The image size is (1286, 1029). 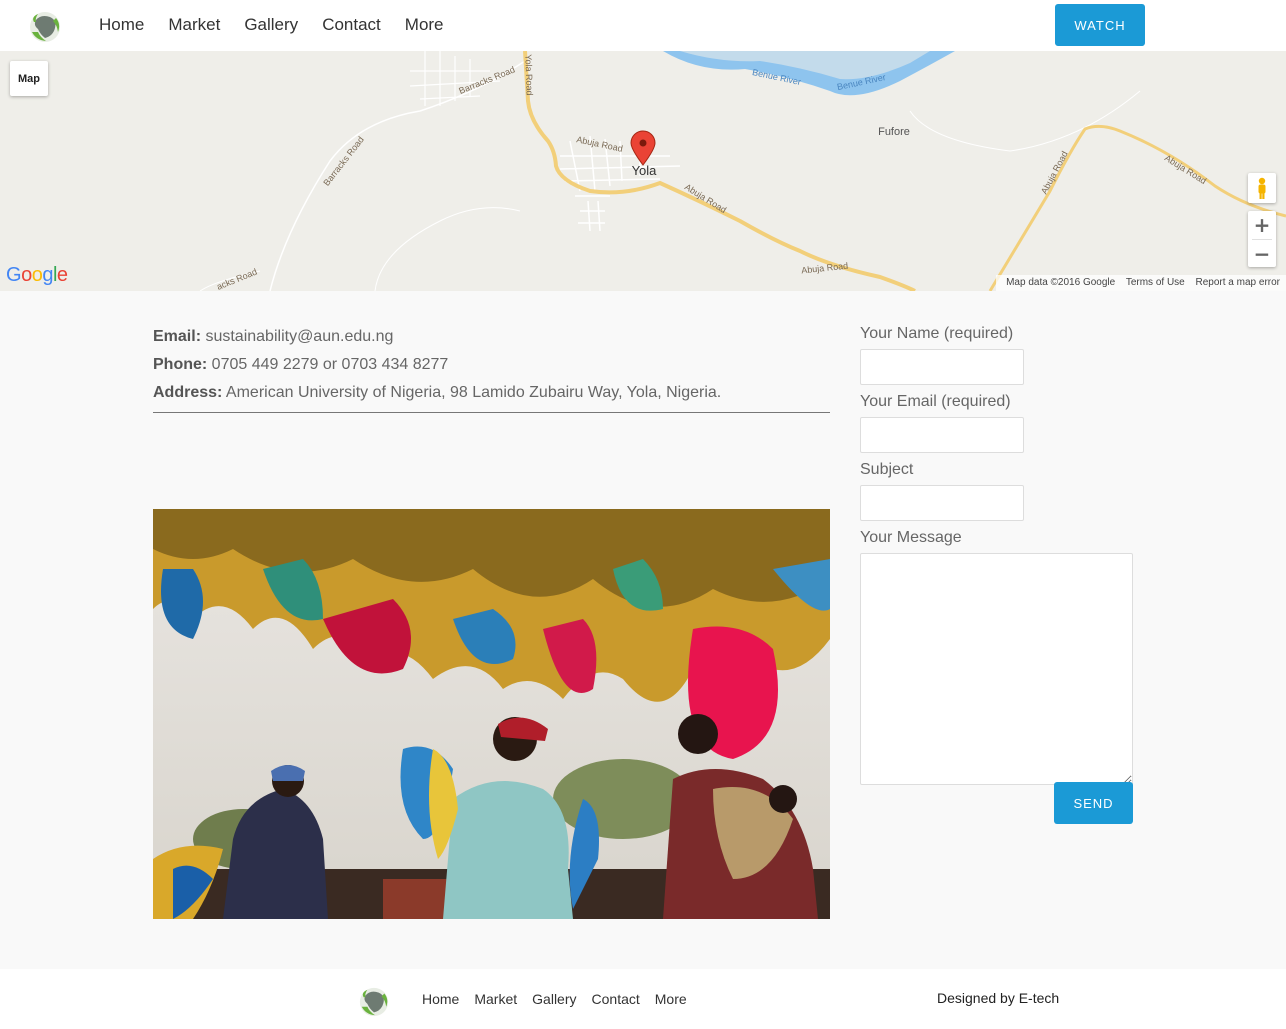 I want to click on footer-nav: Home Market Gallery Contact More, so click(x=562, y=999).